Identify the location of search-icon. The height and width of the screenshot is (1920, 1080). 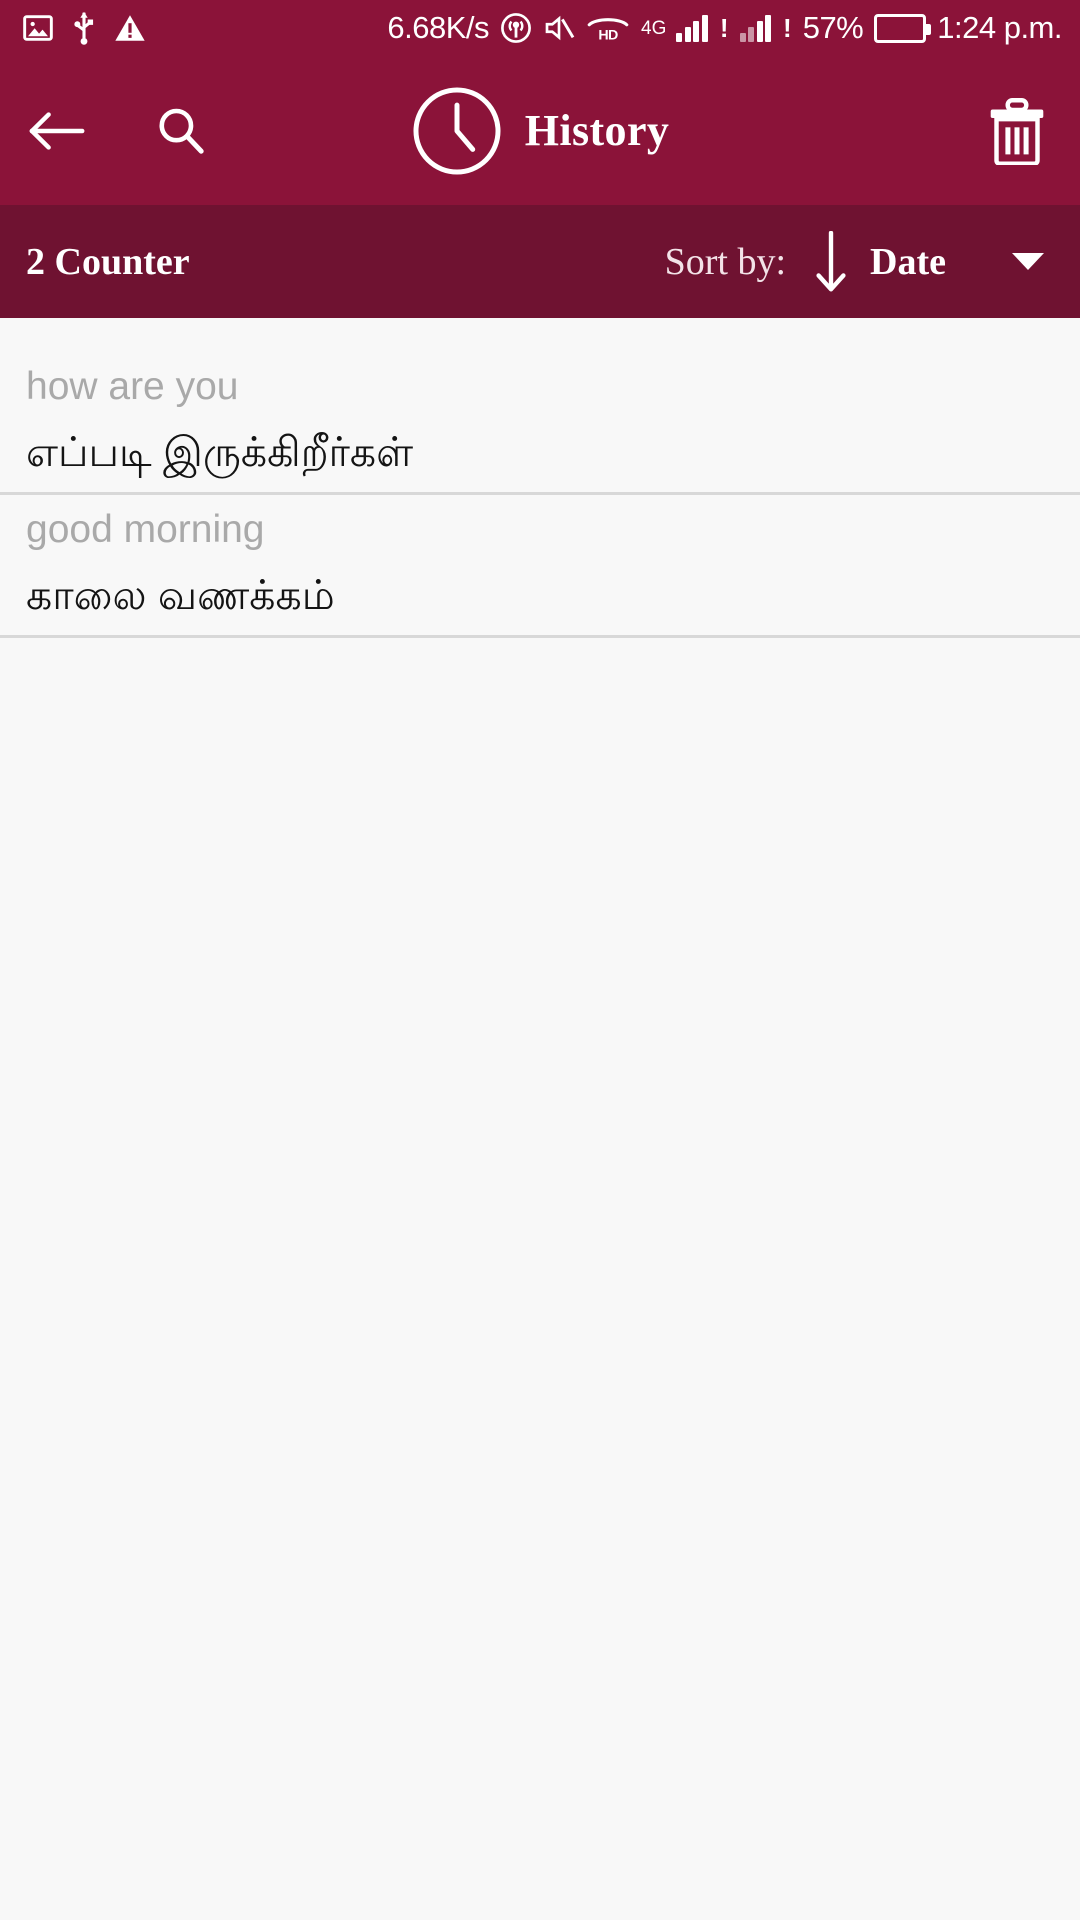
(181, 131).